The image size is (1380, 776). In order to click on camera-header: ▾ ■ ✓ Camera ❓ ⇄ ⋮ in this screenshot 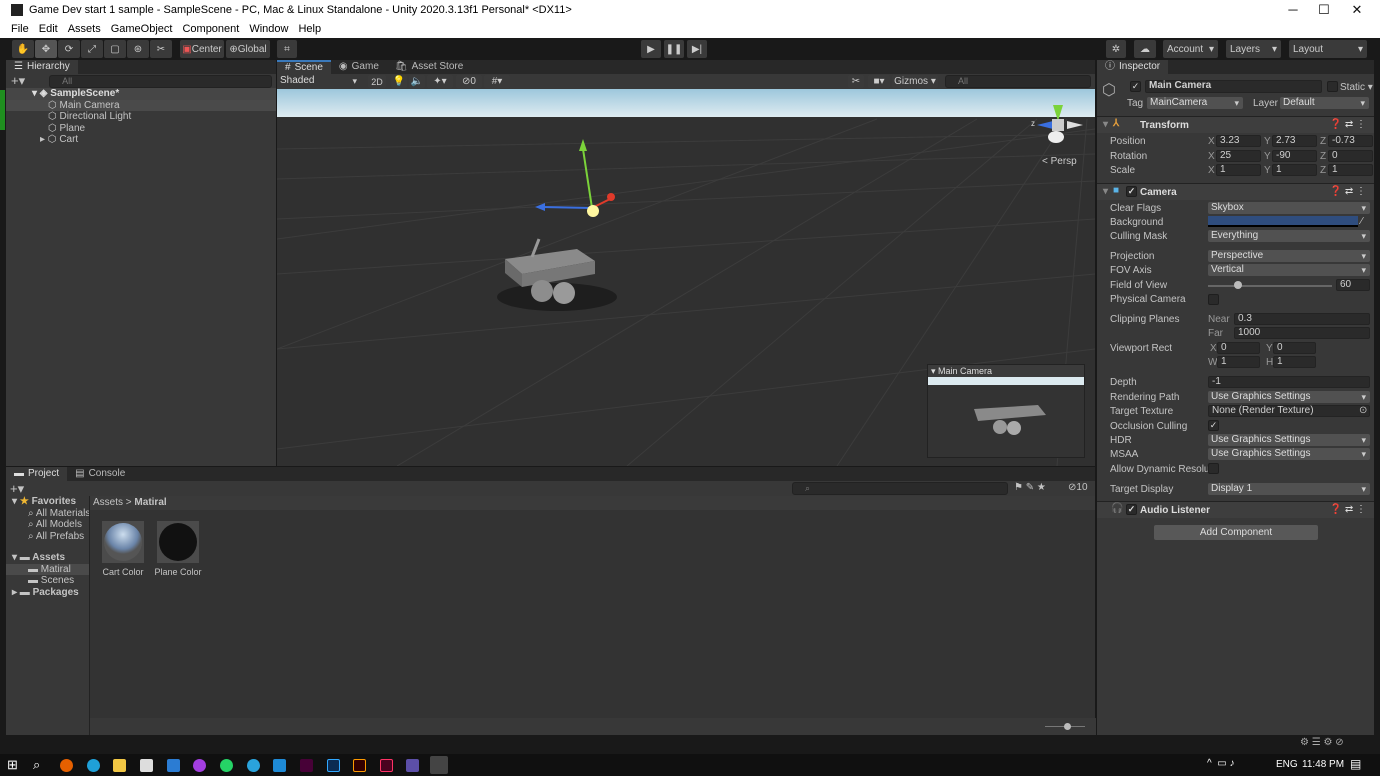, I will do `click(1235, 191)`.